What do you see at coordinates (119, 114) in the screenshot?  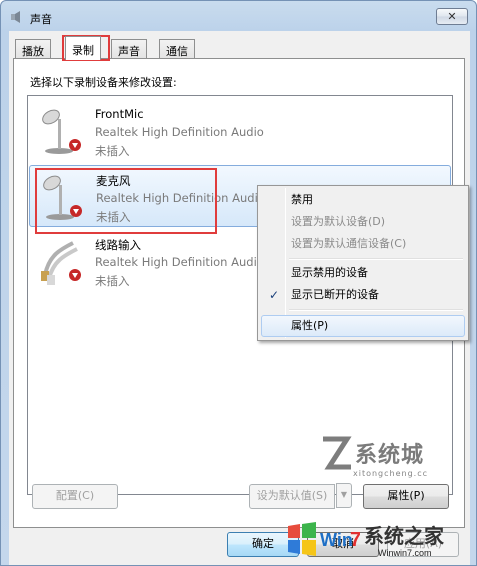 I see `device-name: FrontMic` at bounding box center [119, 114].